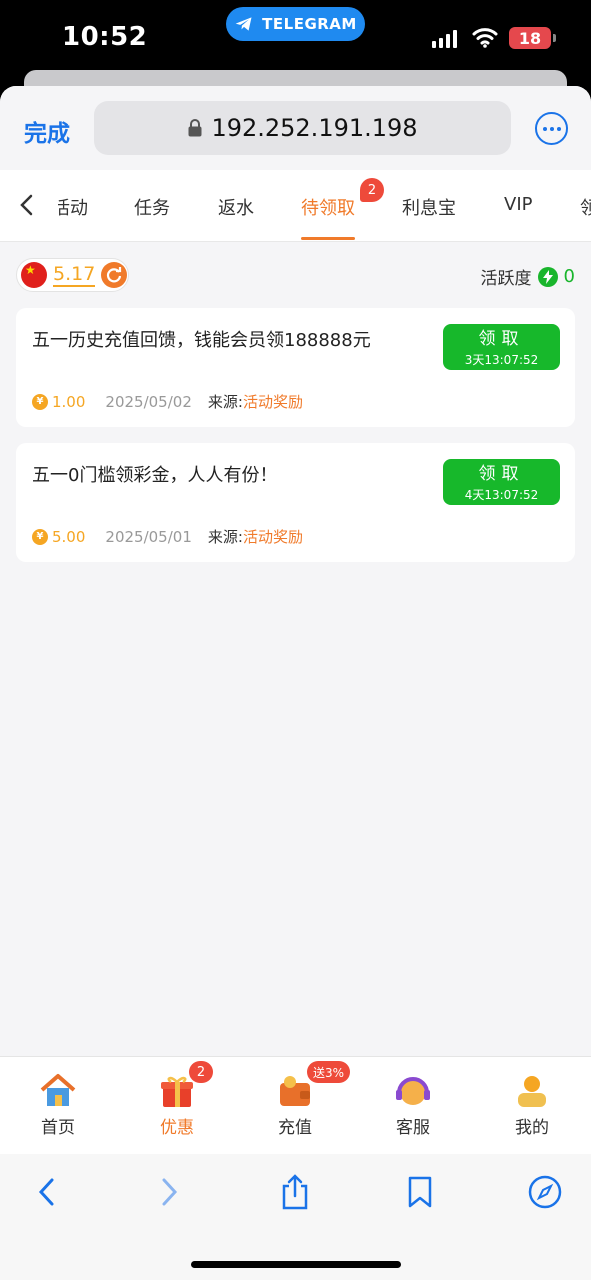  I want to click on china-flag-icon, so click(34, 275).